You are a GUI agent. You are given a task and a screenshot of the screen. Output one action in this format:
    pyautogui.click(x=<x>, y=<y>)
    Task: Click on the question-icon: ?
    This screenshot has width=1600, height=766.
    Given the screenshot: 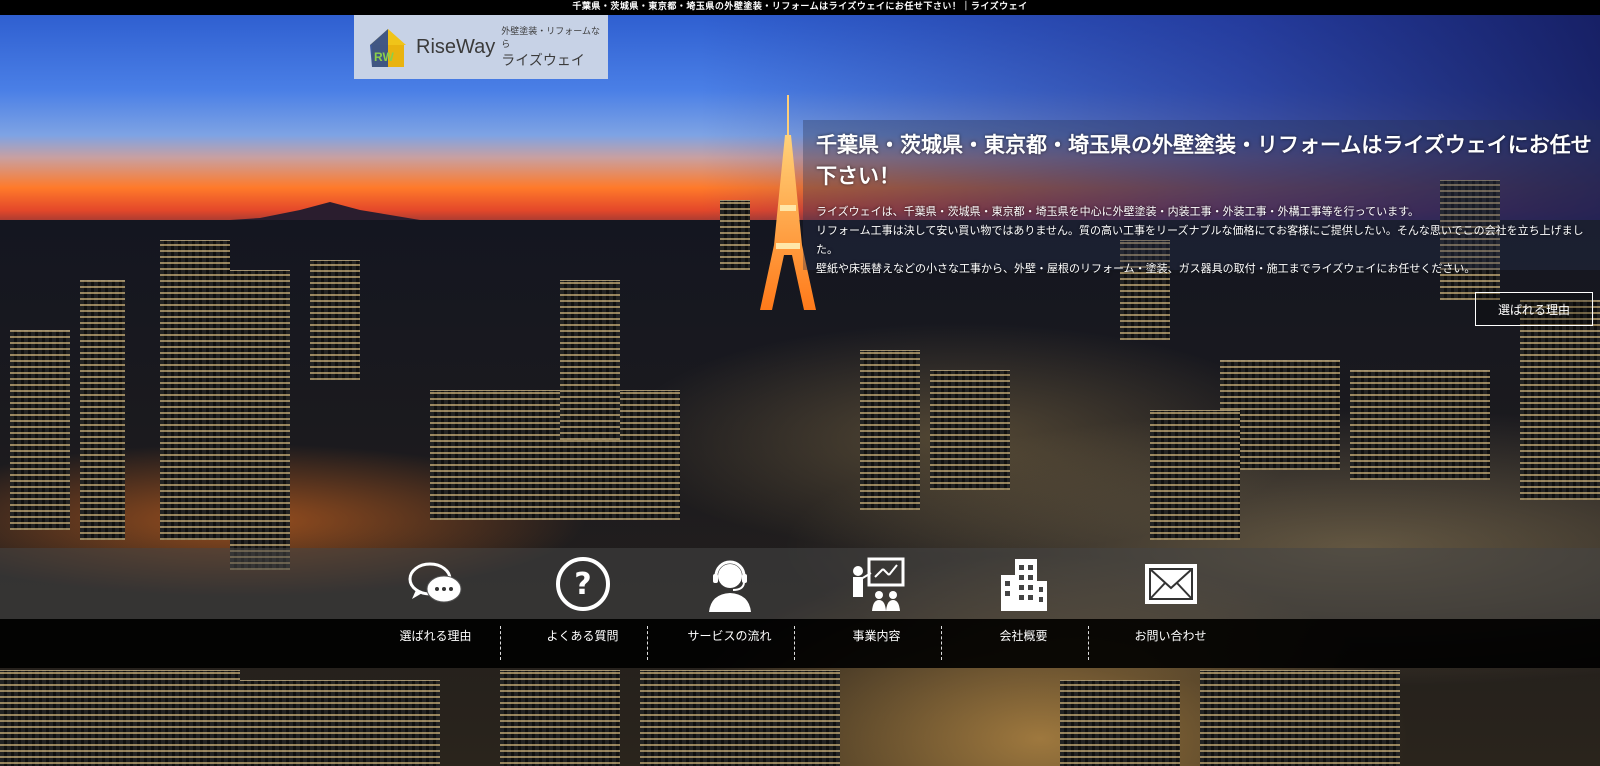 What is the action you would take?
    pyautogui.click(x=582, y=584)
    